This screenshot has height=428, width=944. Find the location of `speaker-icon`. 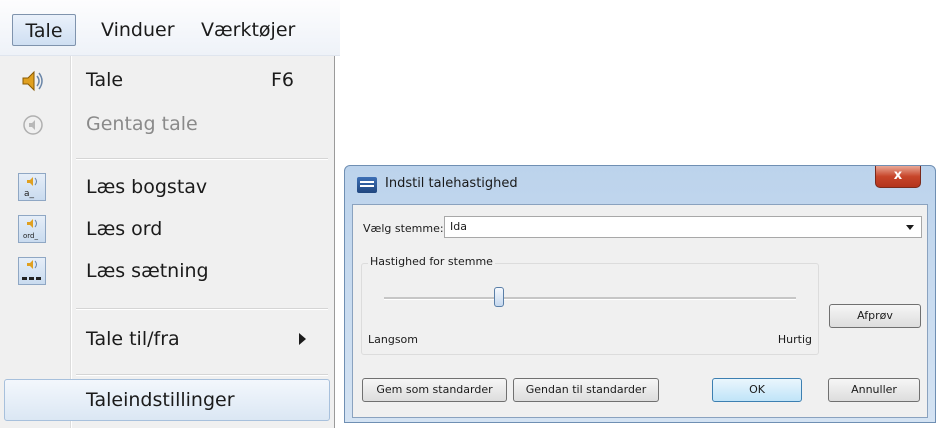

speaker-icon is located at coordinates (32, 81).